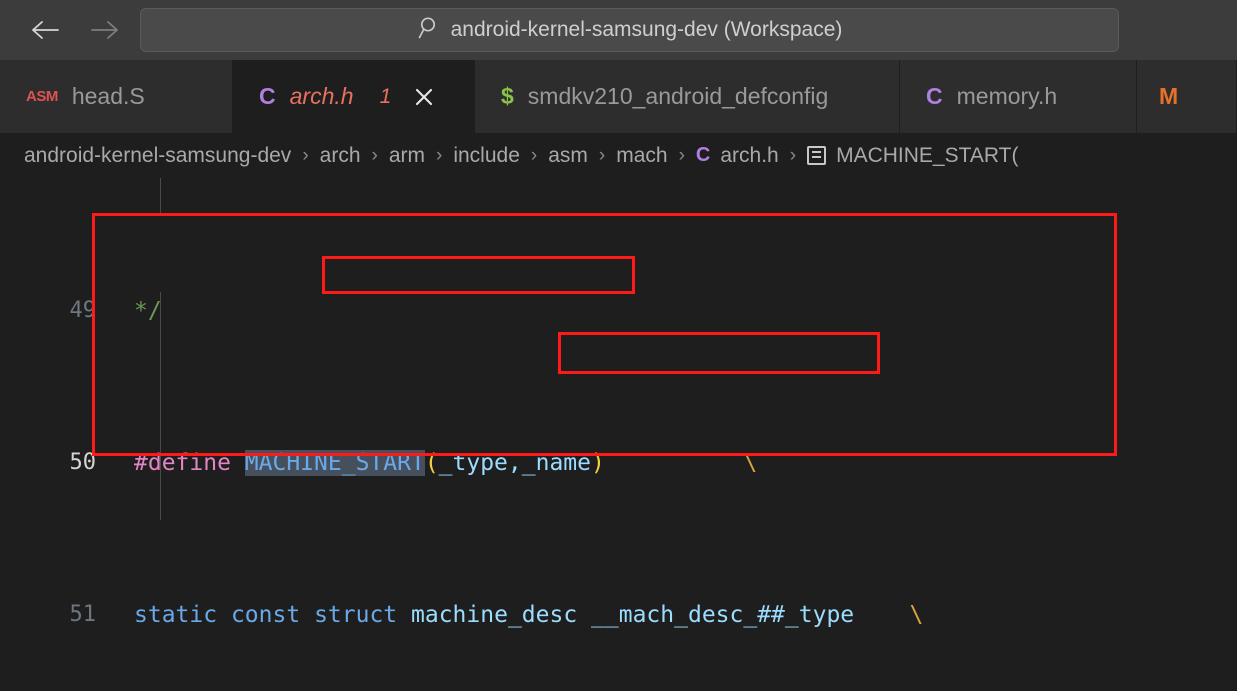  I want to click on token-struct: struct, so click(356, 615).